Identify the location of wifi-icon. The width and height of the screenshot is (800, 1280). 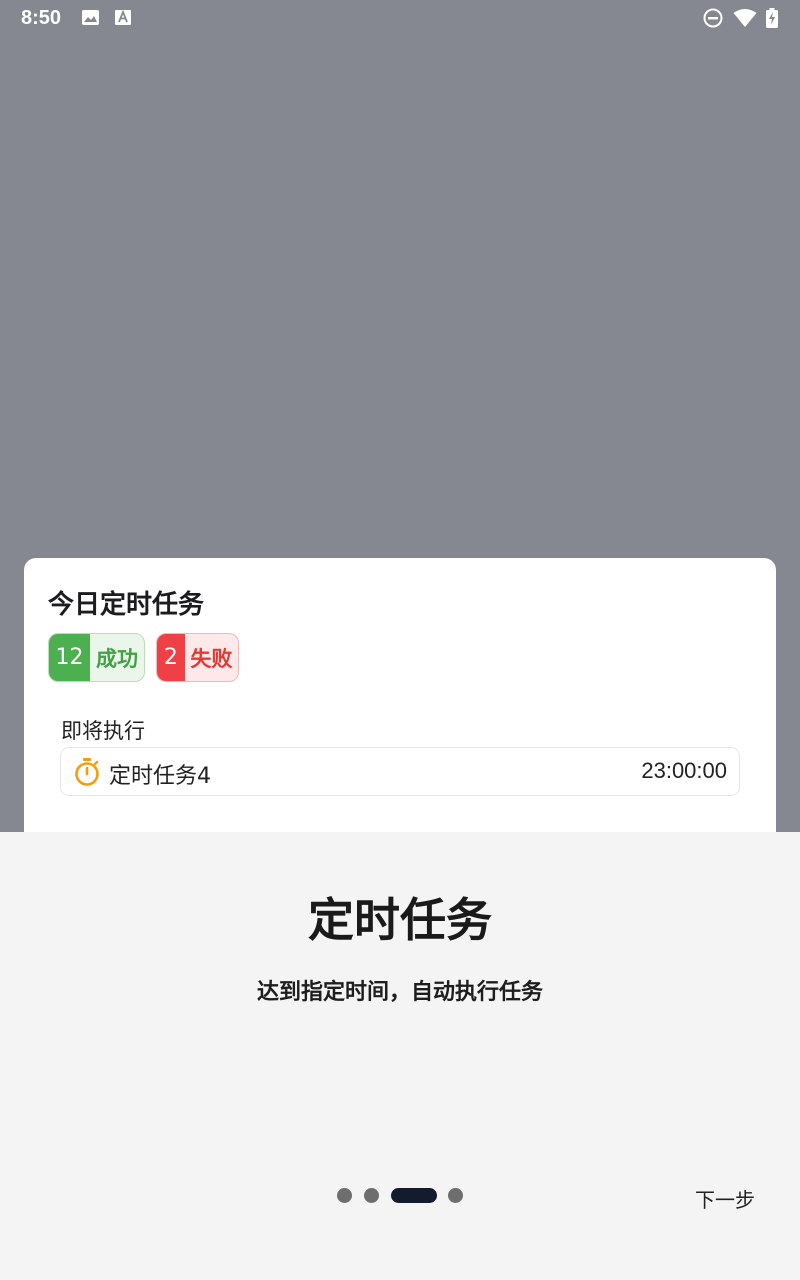
(745, 20).